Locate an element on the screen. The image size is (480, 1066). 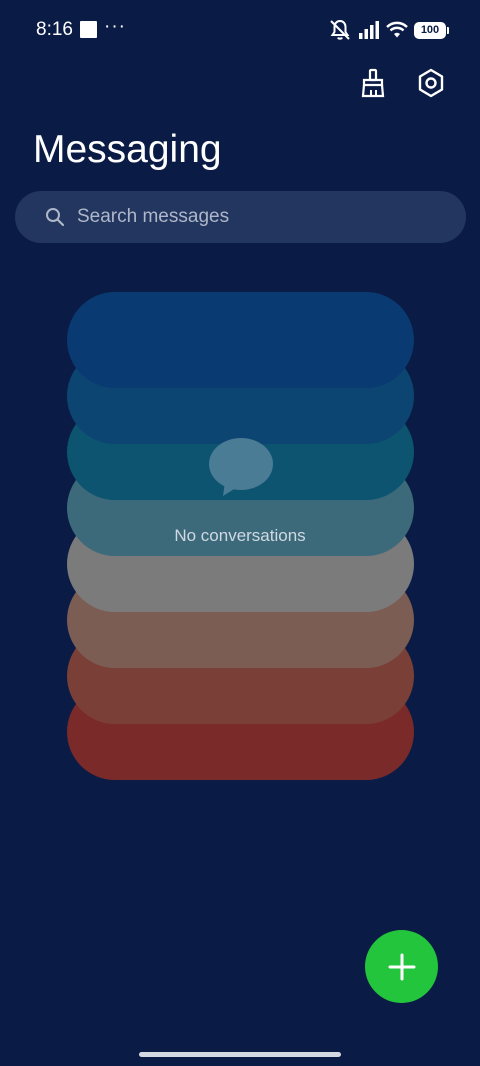
battery-icon: 100 is located at coordinates (431, 30).